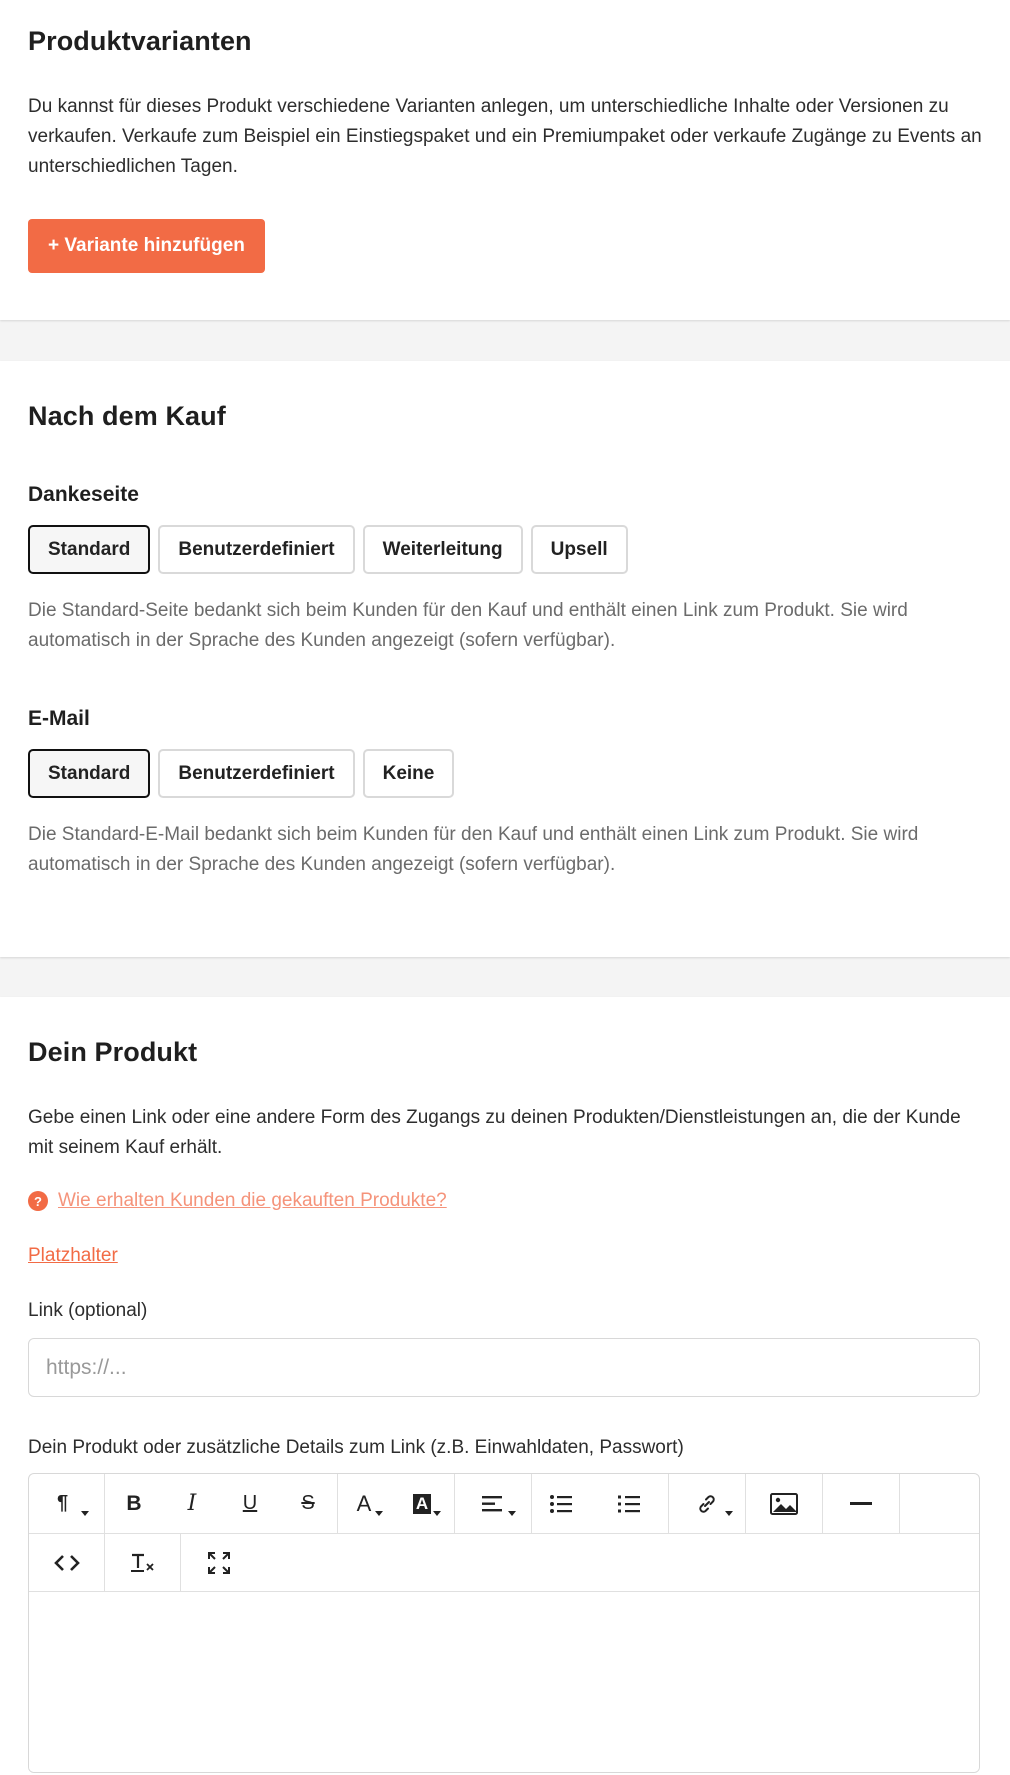  Describe the element at coordinates (142, 1562) in the screenshot. I see `clear-formatting-icon` at that location.